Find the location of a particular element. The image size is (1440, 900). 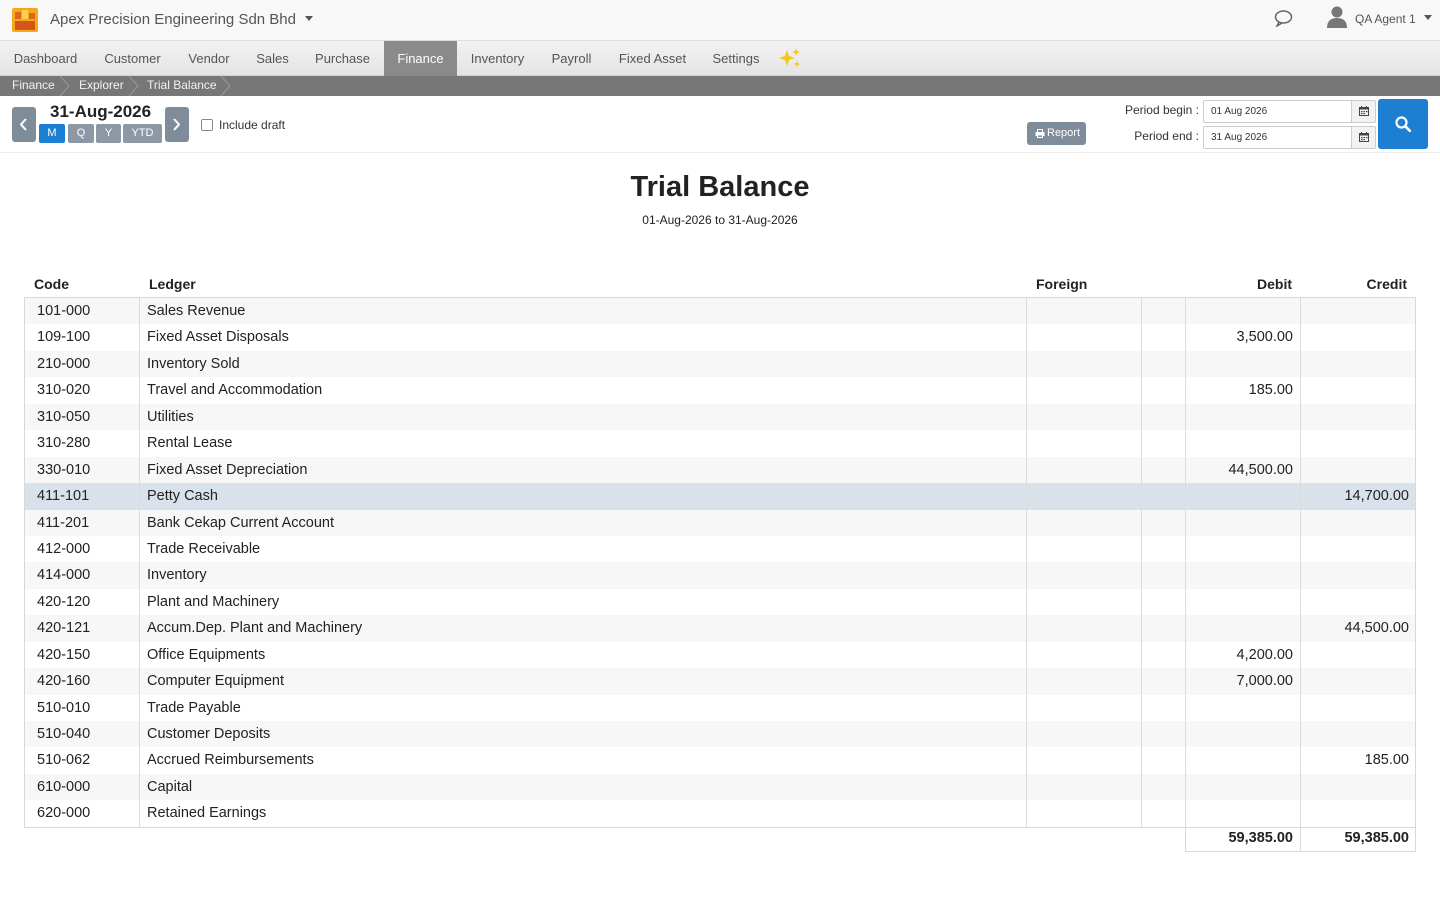

nav-item-vendor: Vendor is located at coordinates (209, 59).